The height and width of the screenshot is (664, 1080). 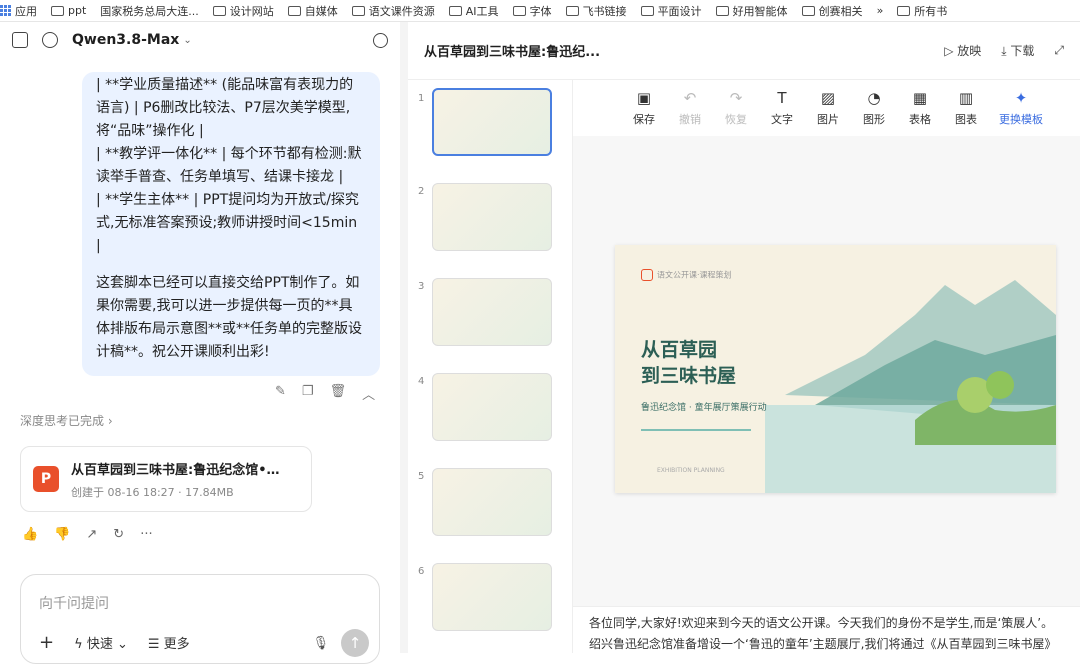 What do you see at coordinates (5, 10) in the screenshot?
I see `apps-icon` at bounding box center [5, 10].